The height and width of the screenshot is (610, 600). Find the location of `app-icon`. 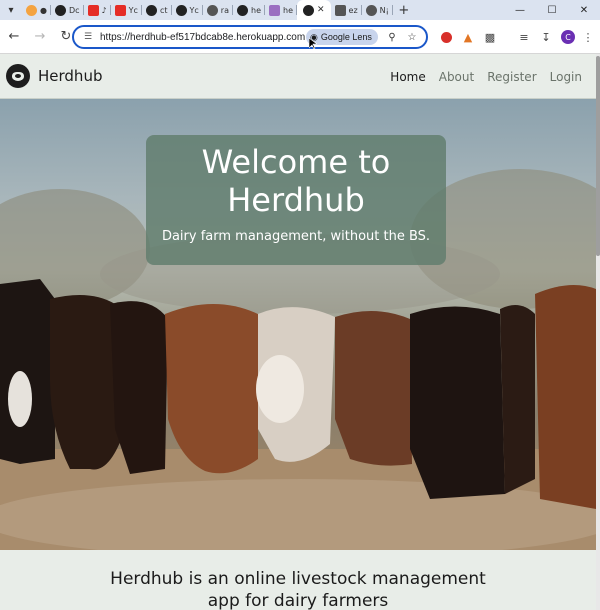

app-icon is located at coordinates (340, 10).